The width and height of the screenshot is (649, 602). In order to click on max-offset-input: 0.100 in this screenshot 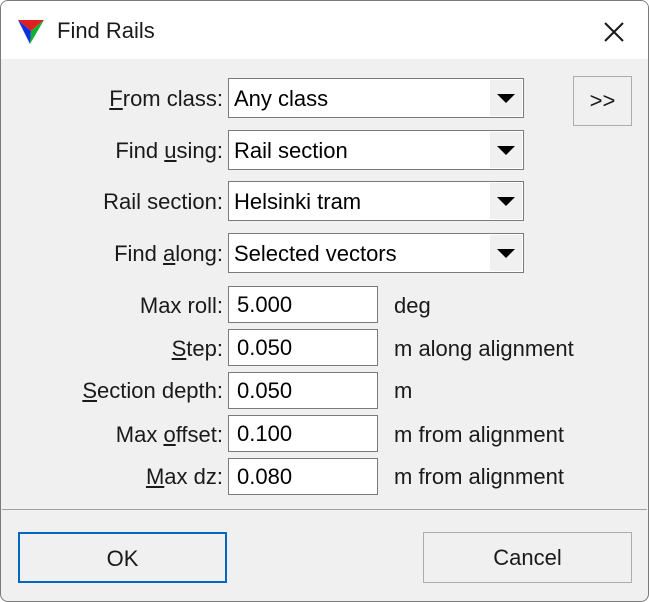, I will do `click(303, 433)`.